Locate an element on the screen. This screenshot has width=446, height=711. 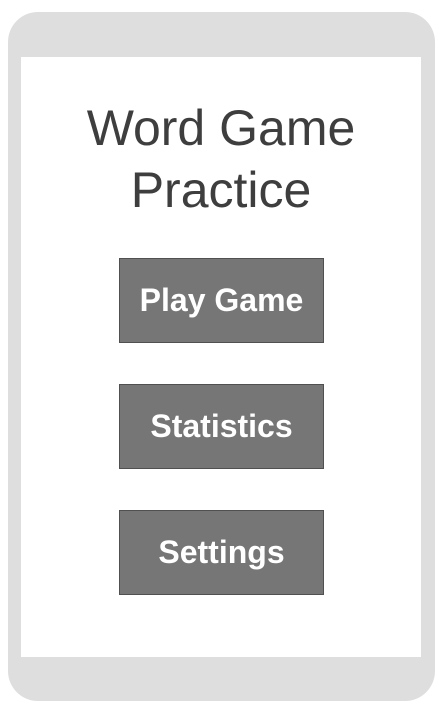
settings-button: Settings is located at coordinates (221, 552).